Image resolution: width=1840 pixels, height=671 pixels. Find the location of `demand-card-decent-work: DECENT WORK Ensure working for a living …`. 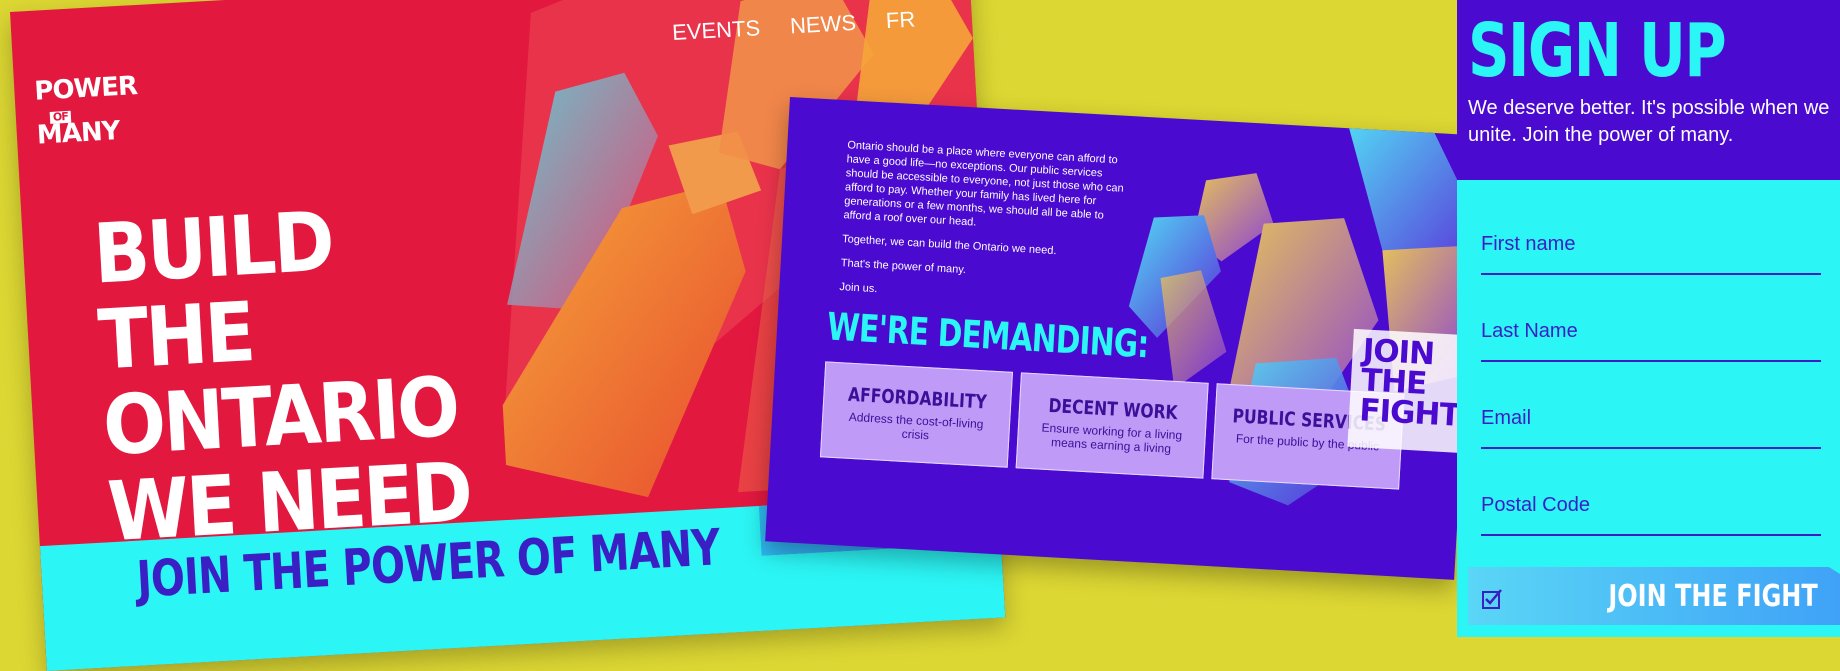

demand-card-decent-work: DECENT WORK Ensure working for a living … is located at coordinates (1112, 425).